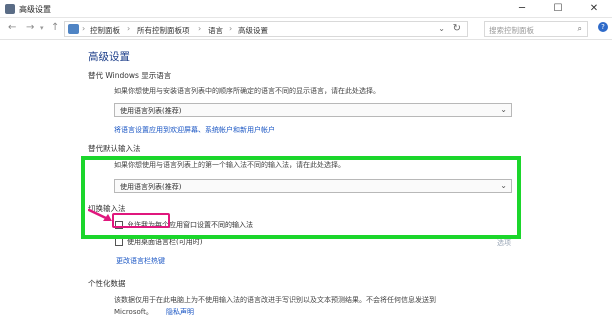  I want to click on search-box: 搜索控制面板 ⌕, so click(536, 29).